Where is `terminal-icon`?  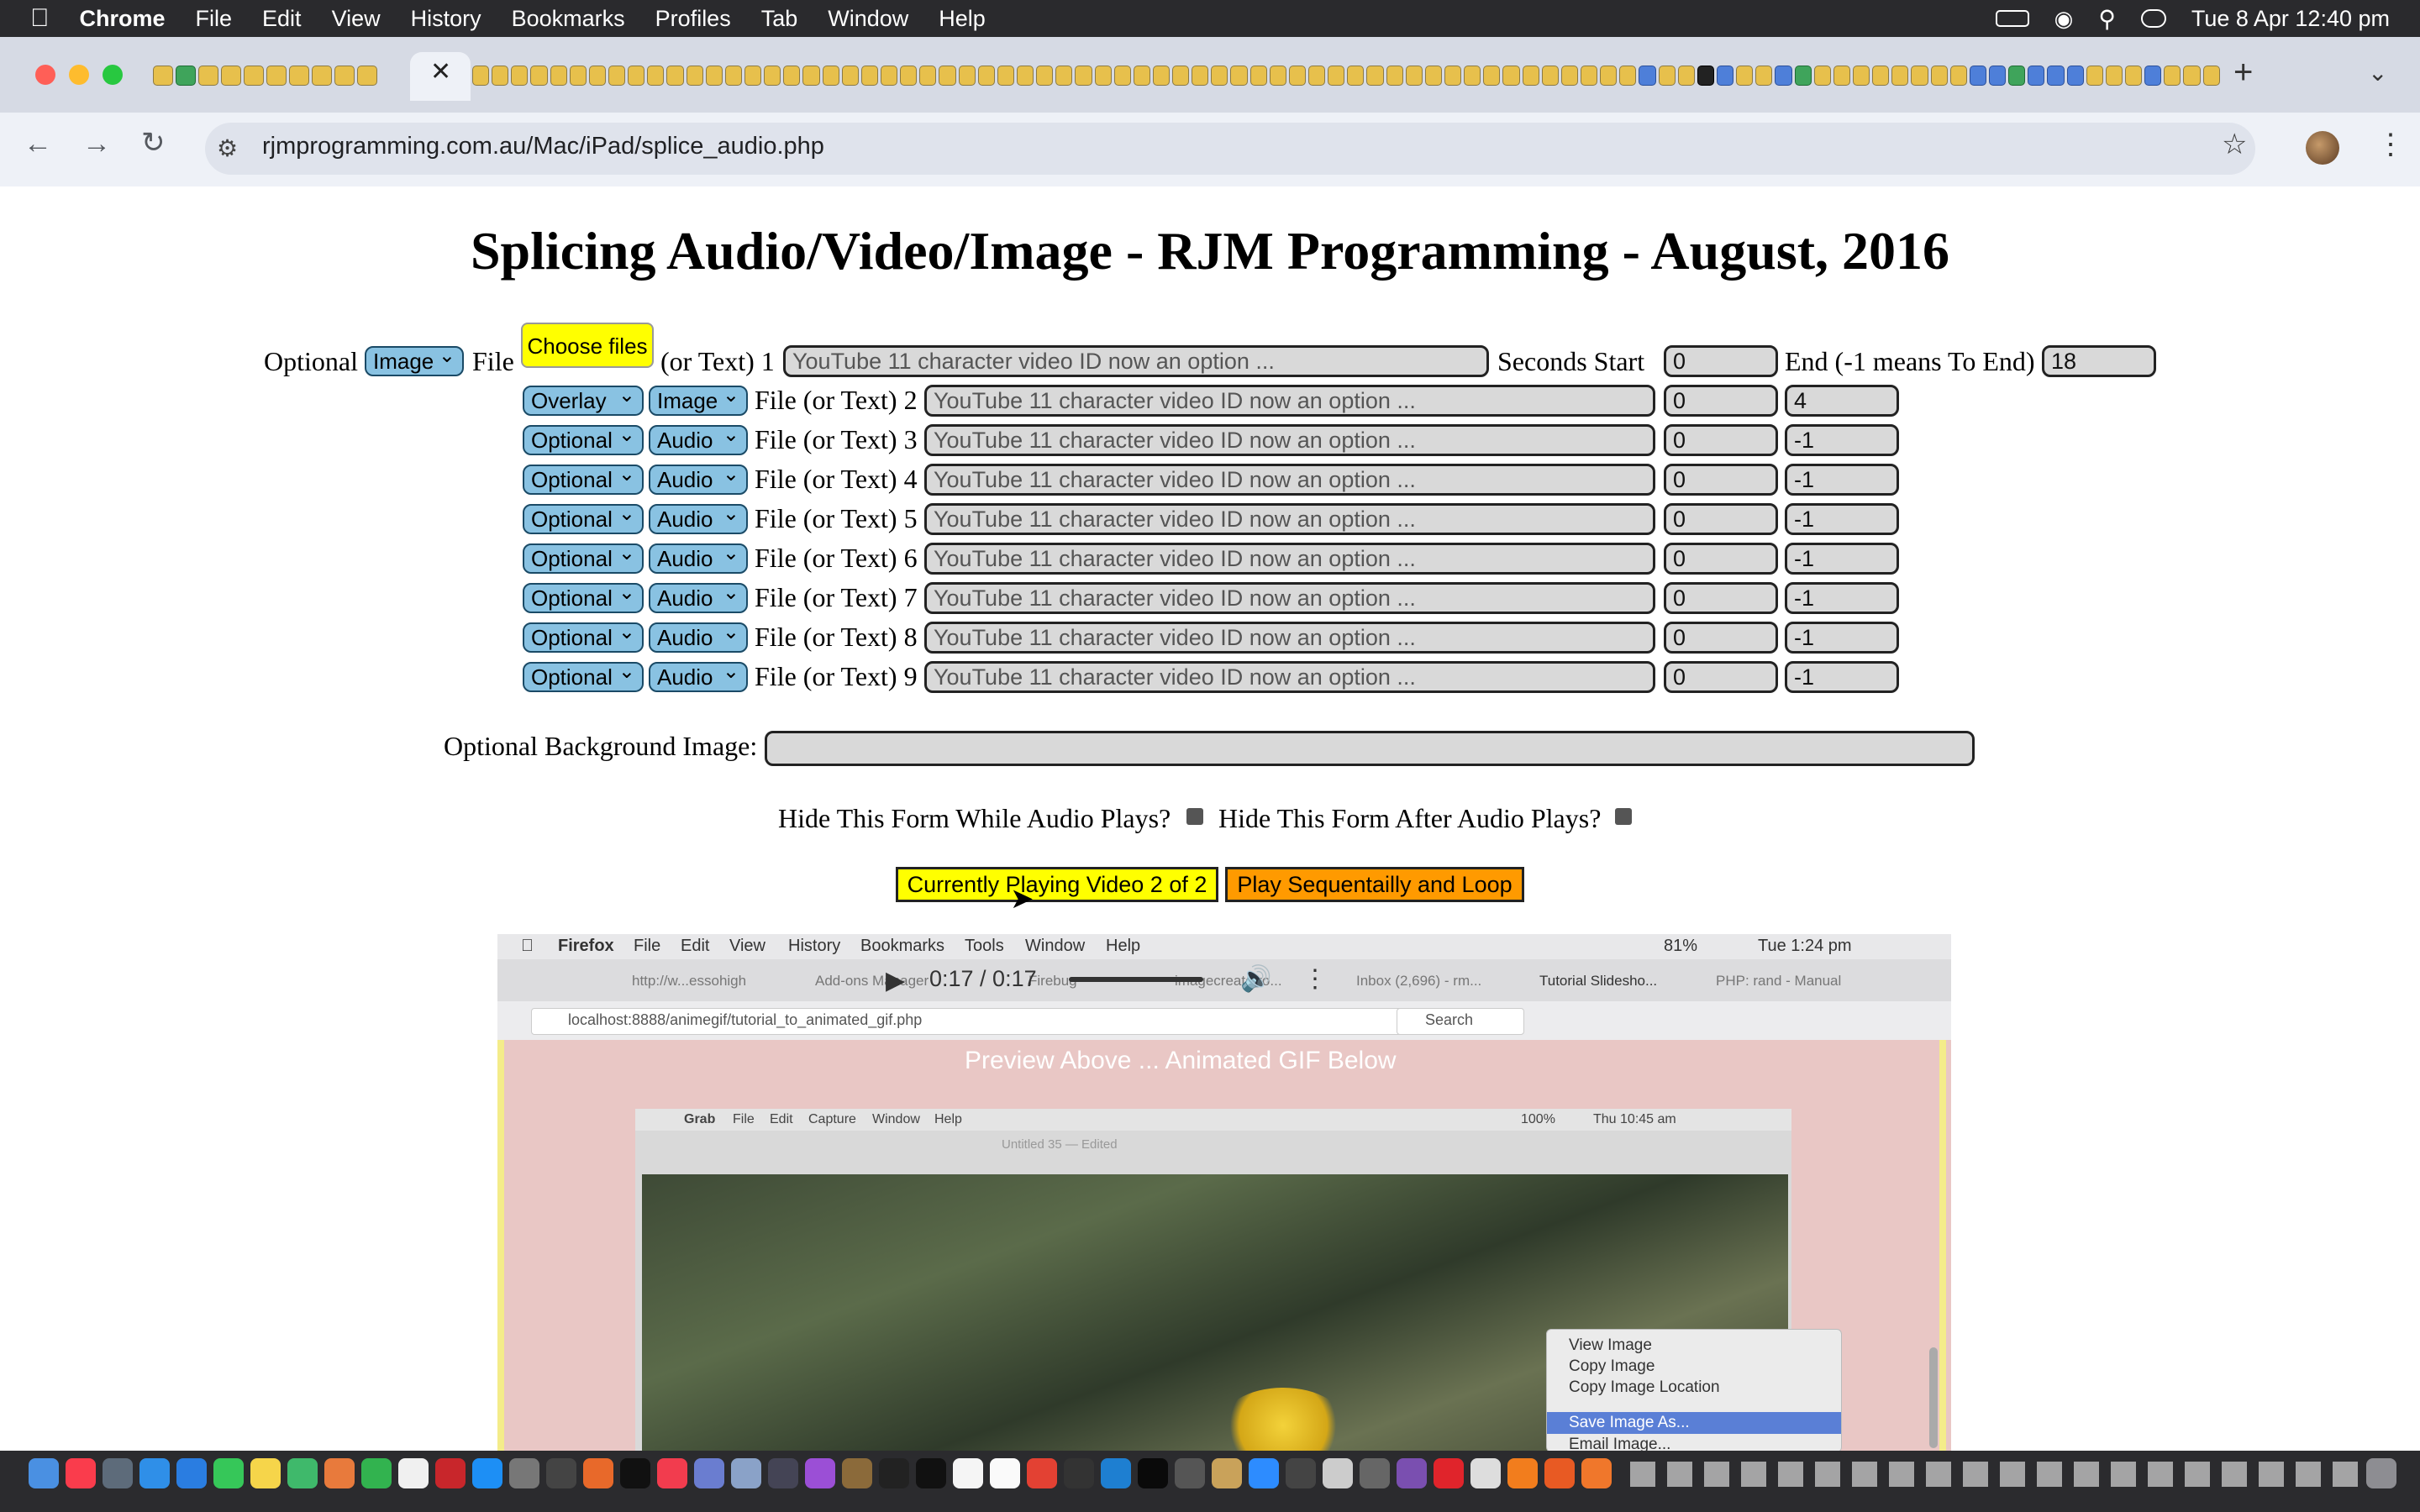 terminal-icon is located at coordinates (931, 1473).